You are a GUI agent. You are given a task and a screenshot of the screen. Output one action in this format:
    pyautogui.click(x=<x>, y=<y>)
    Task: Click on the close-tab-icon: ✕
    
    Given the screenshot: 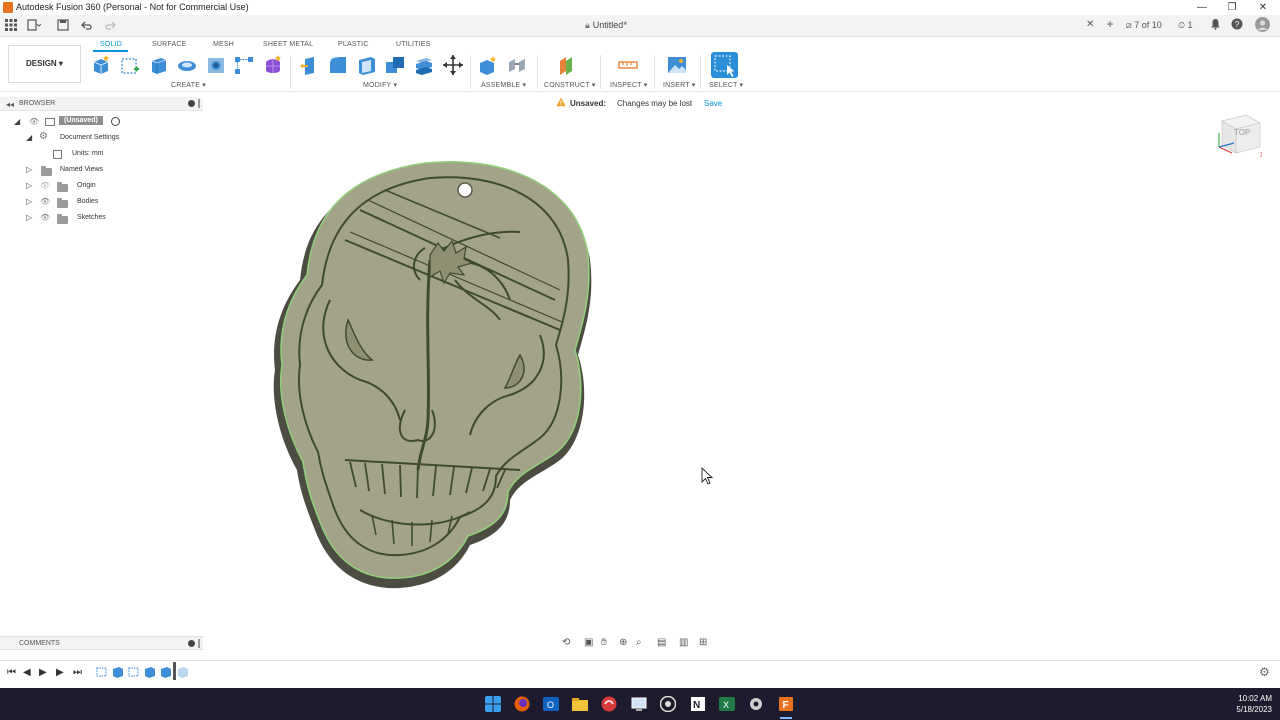 What is the action you would take?
    pyautogui.click(x=1090, y=24)
    